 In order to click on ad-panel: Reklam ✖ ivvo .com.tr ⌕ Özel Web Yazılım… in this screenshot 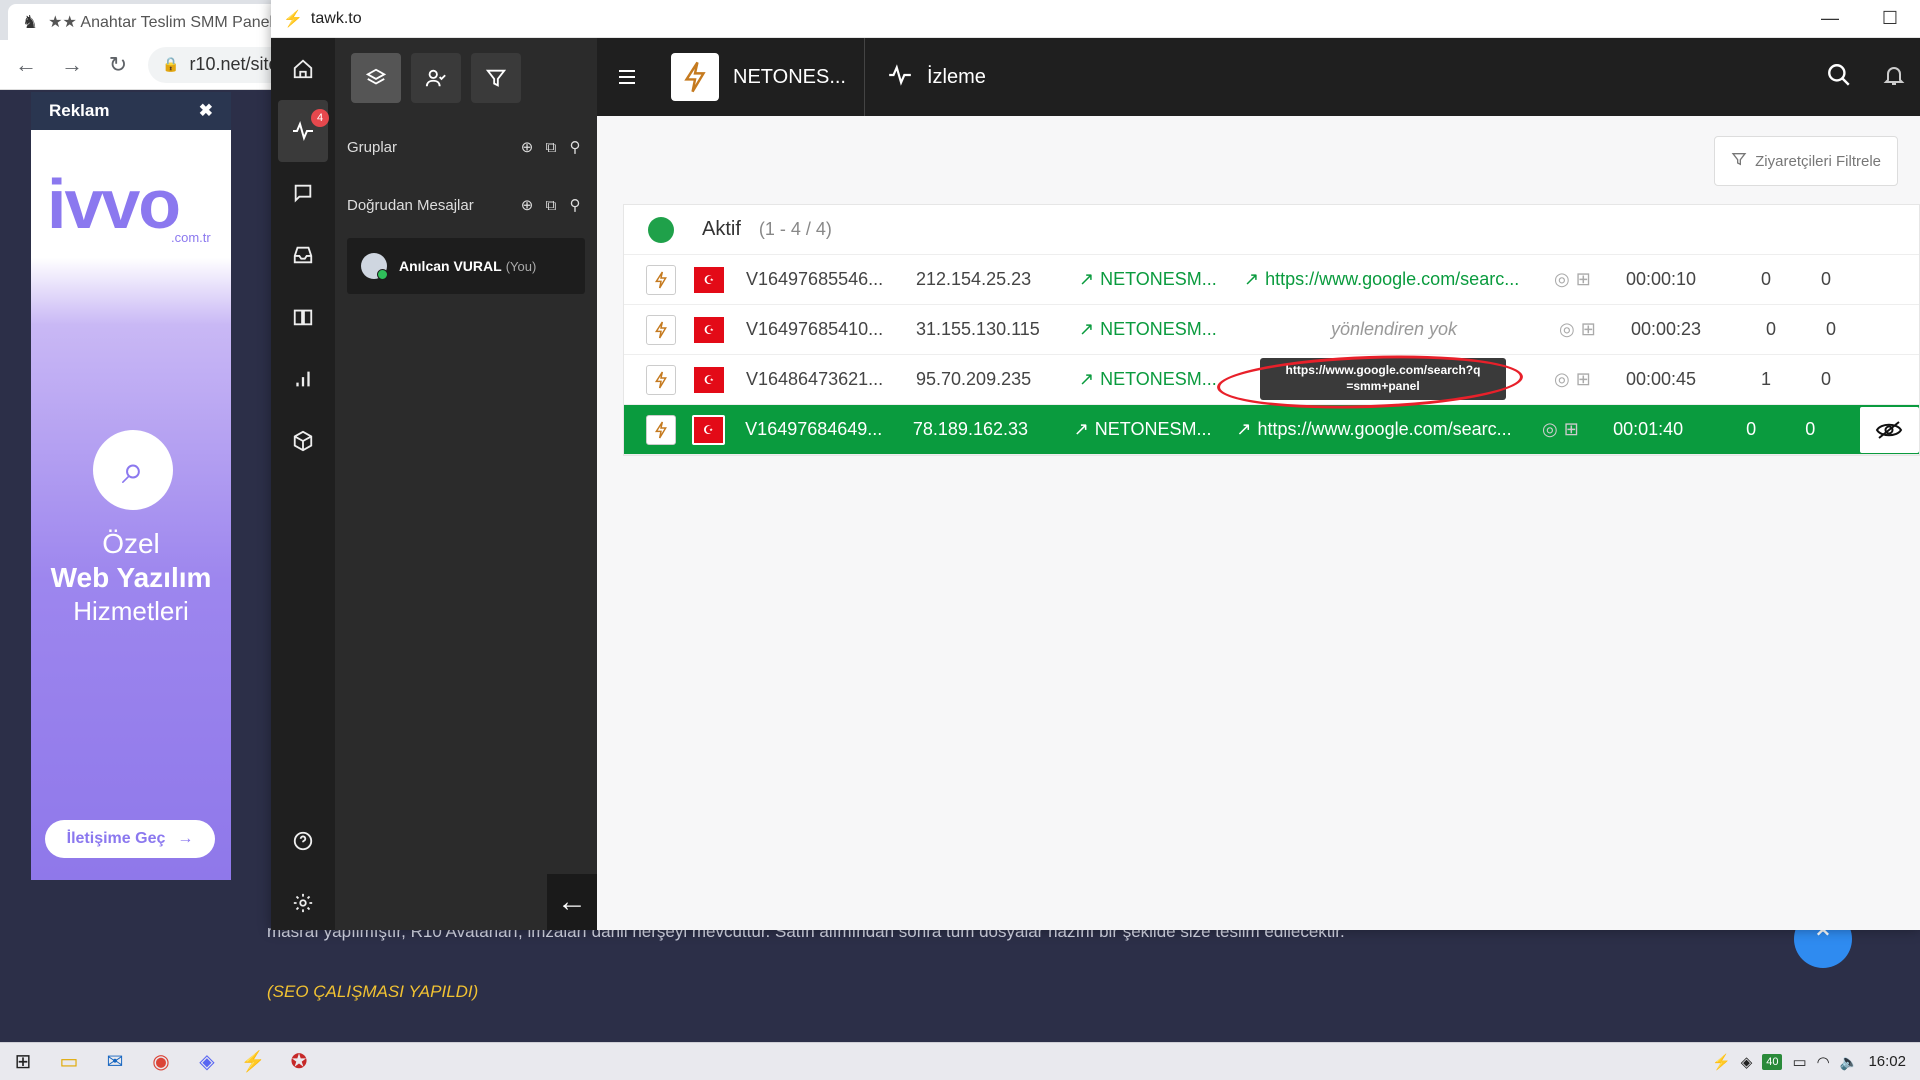, I will do `click(131, 487)`.